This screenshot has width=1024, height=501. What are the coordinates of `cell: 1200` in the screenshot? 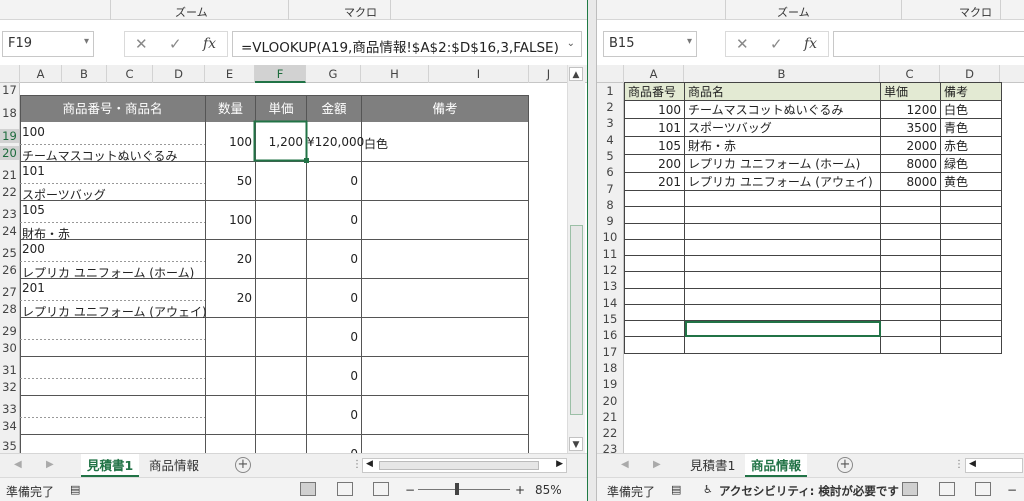 It's located at (910, 109).